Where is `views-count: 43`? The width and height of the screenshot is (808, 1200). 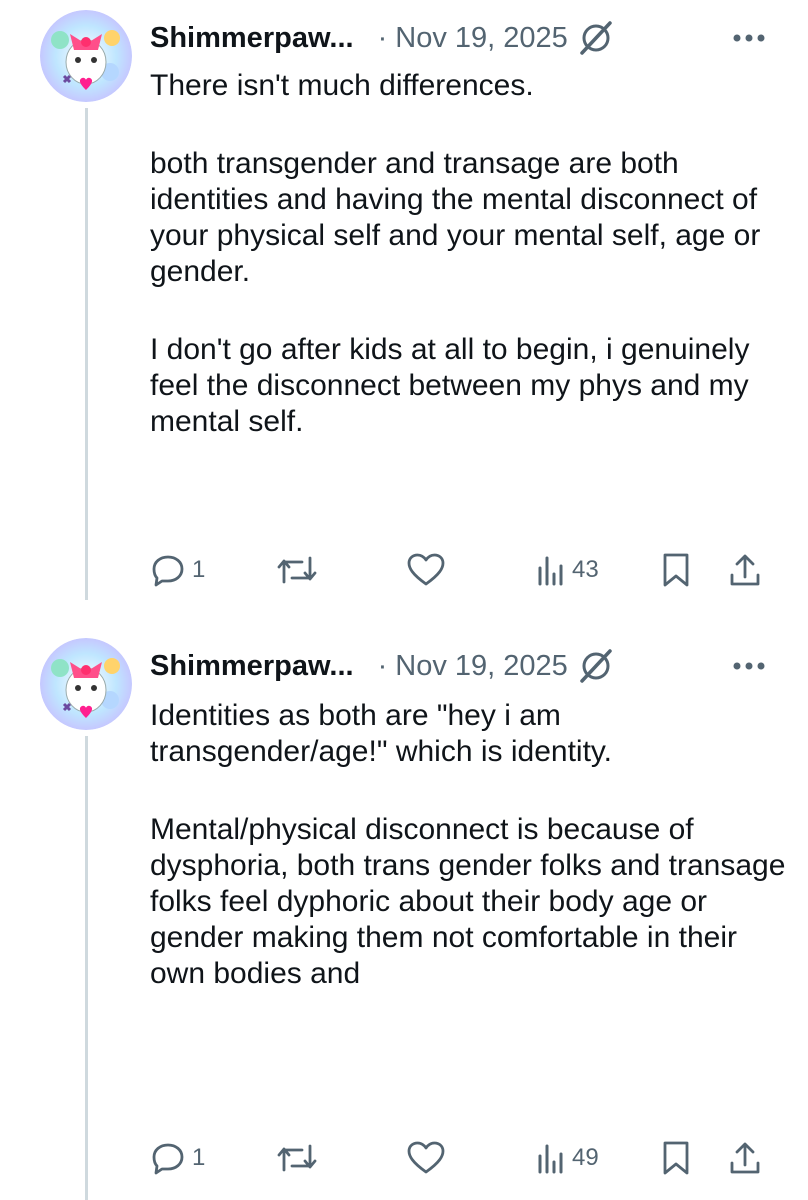 views-count: 43 is located at coordinates (585, 569).